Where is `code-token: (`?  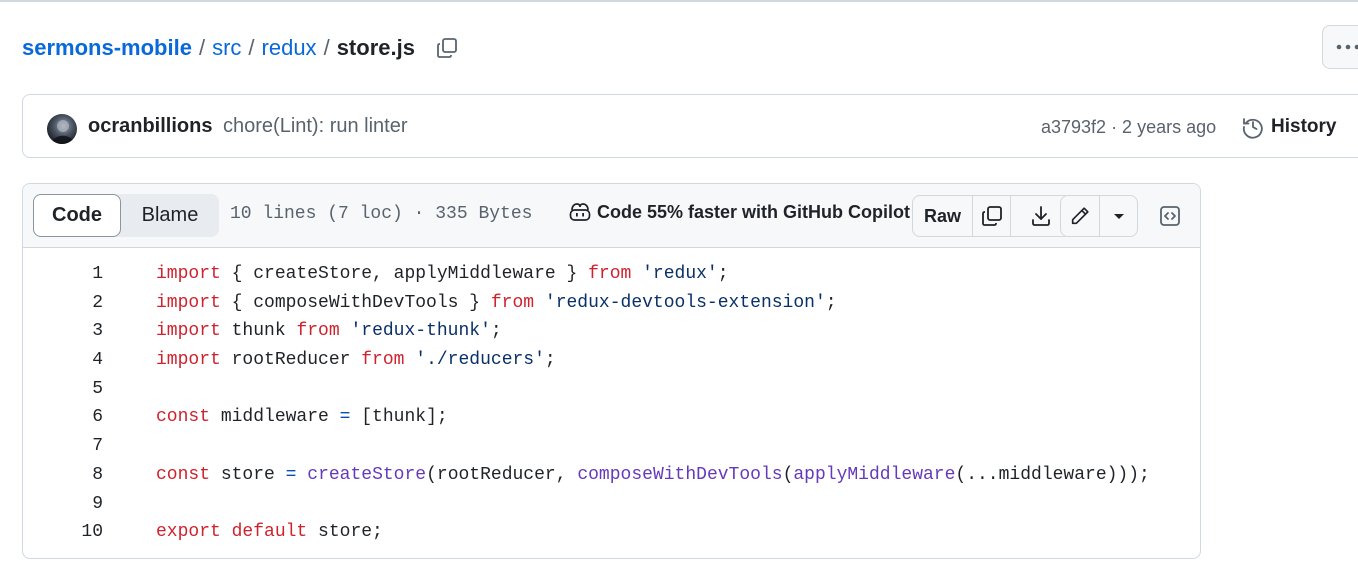
code-token: ( is located at coordinates (788, 474).